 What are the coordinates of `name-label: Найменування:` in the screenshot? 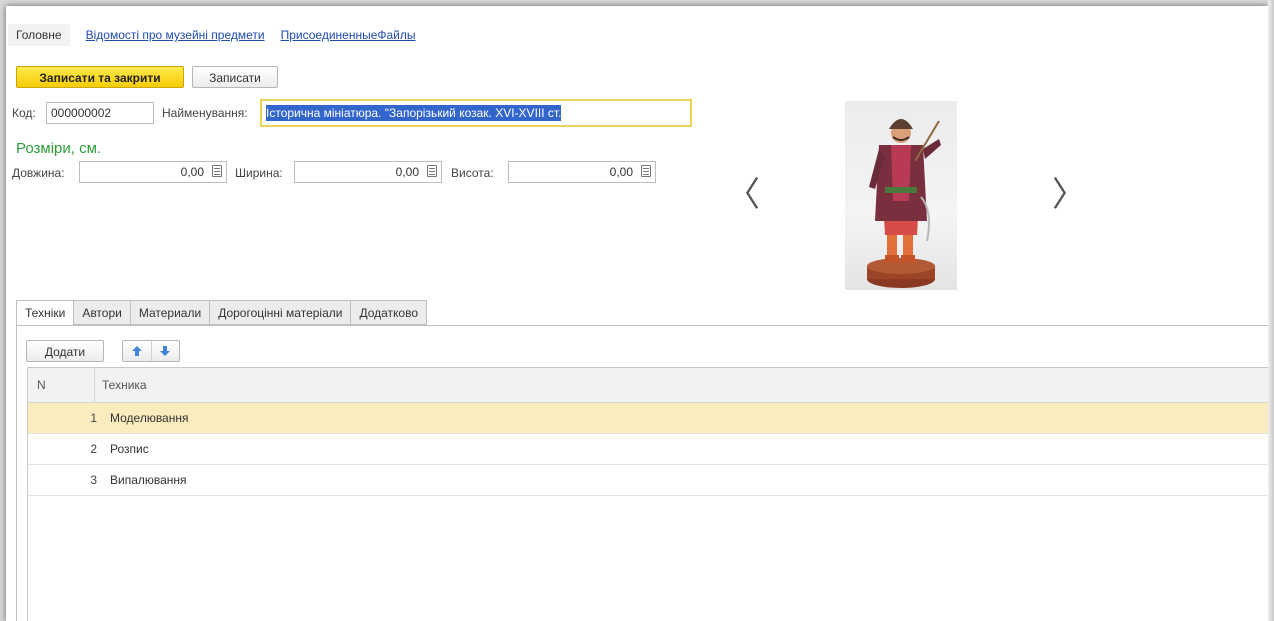 It's located at (205, 113).